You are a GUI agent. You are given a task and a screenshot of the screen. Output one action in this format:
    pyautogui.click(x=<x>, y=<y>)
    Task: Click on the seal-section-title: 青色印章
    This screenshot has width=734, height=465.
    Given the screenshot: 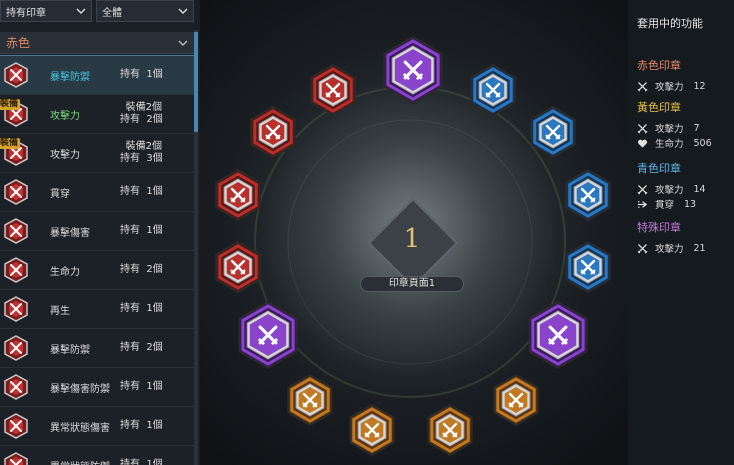 What is the action you would take?
    pyautogui.click(x=659, y=168)
    